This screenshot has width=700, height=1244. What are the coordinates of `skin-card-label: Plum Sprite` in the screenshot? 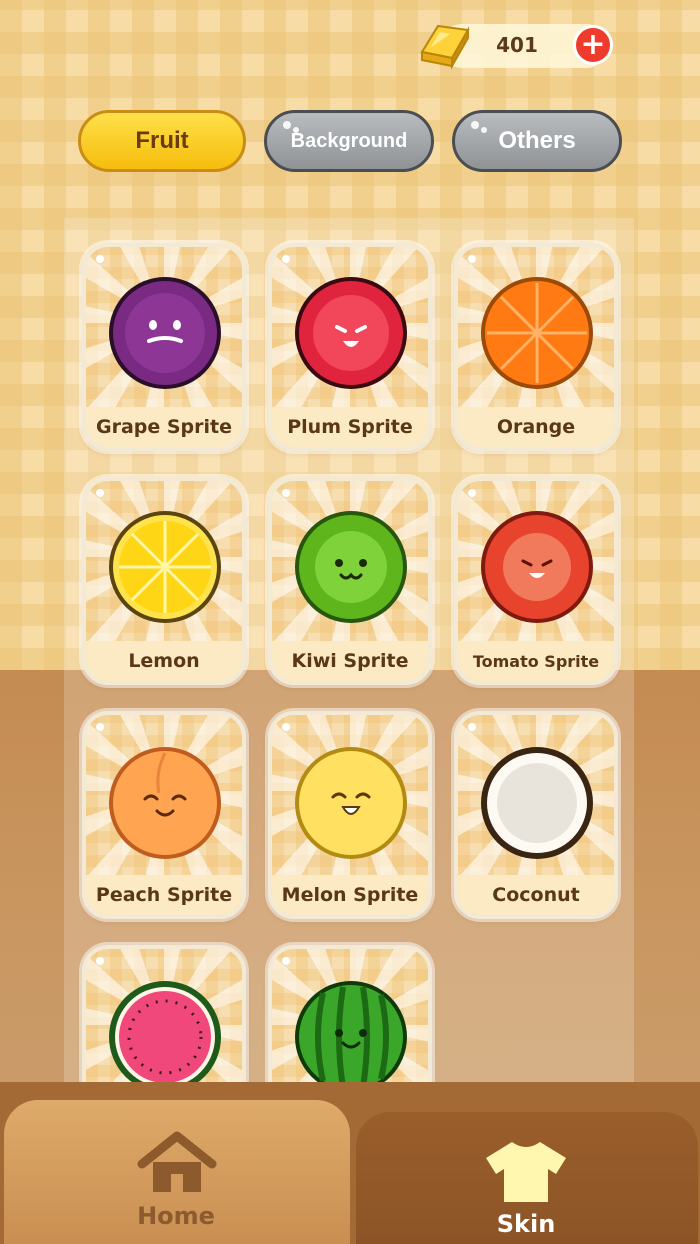 It's located at (350, 427).